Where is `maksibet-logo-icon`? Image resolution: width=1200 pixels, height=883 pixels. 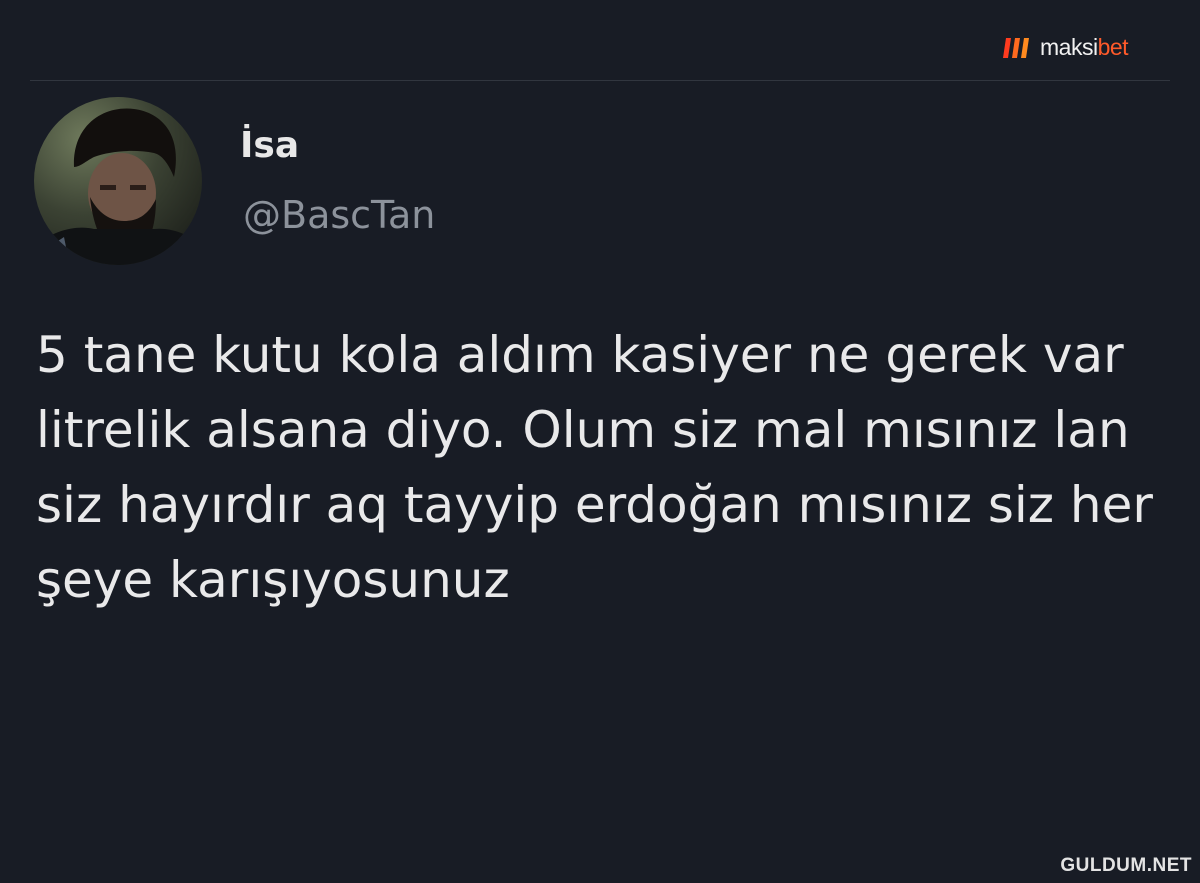 maksibet-logo-icon is located at coordinates (1016, 48).